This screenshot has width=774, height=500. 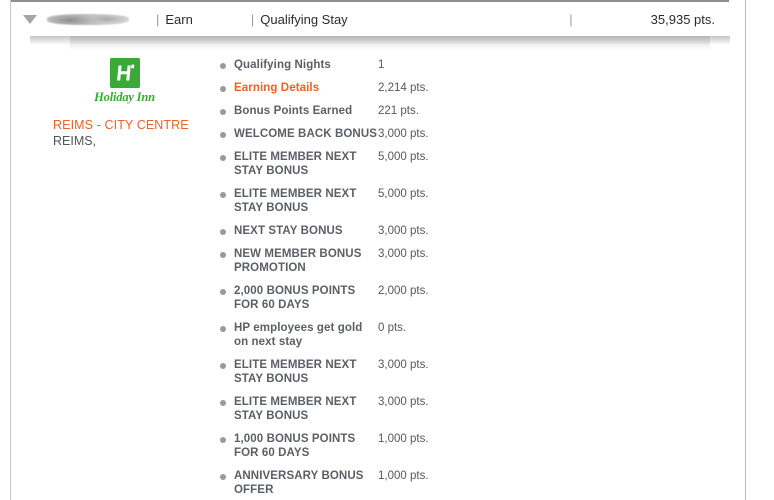 I want to click on earning-detail-row: ANNIVERSARY BONUS OFFER 1,000 pts., so click(x=385, y=483).